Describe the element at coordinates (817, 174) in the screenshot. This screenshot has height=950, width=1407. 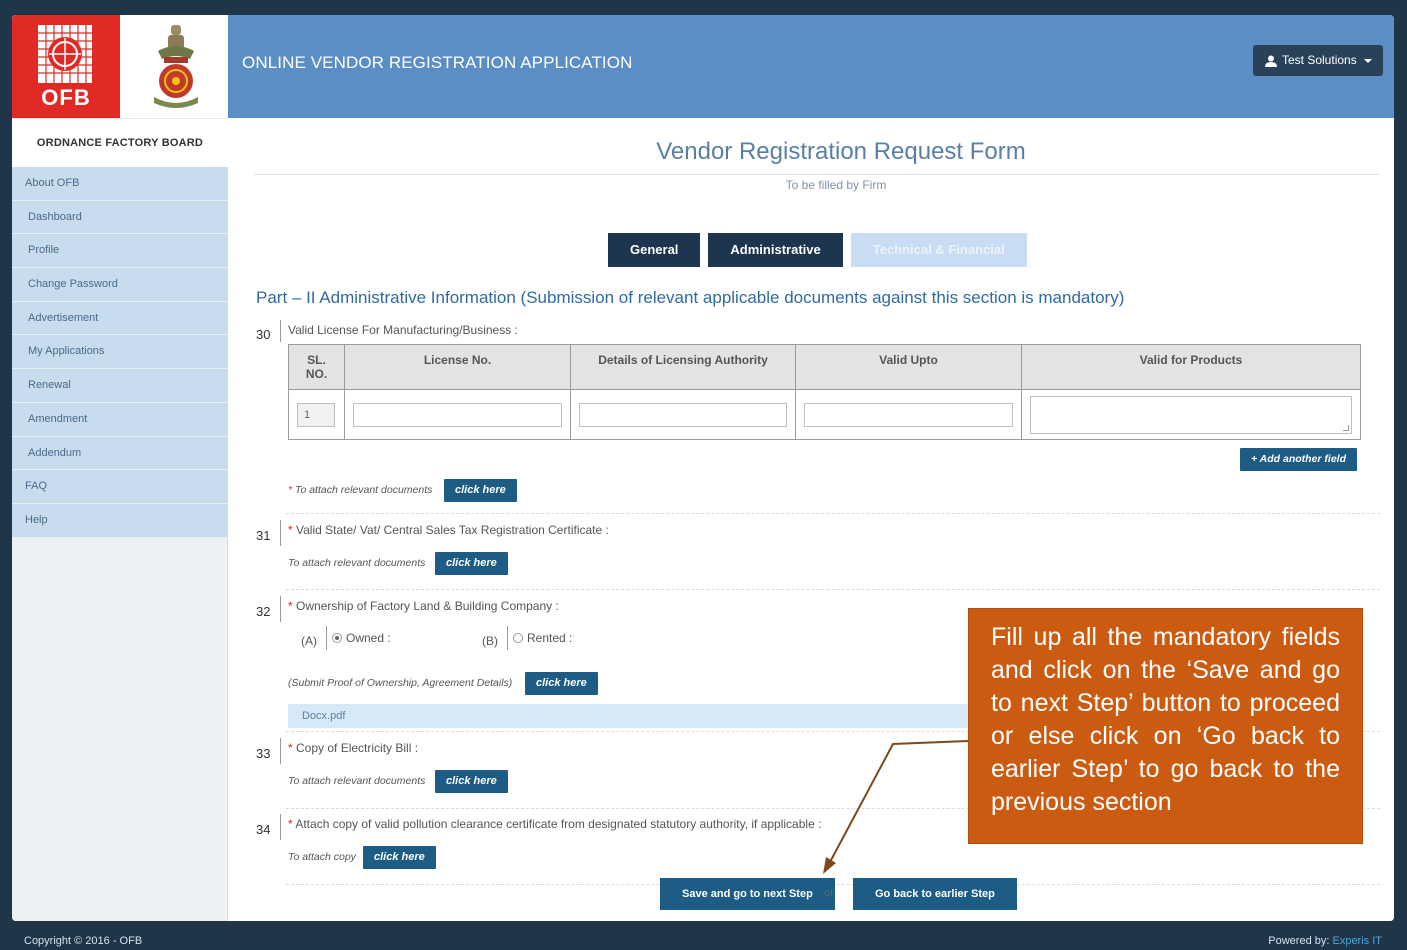
I see `title-divider` at that location.